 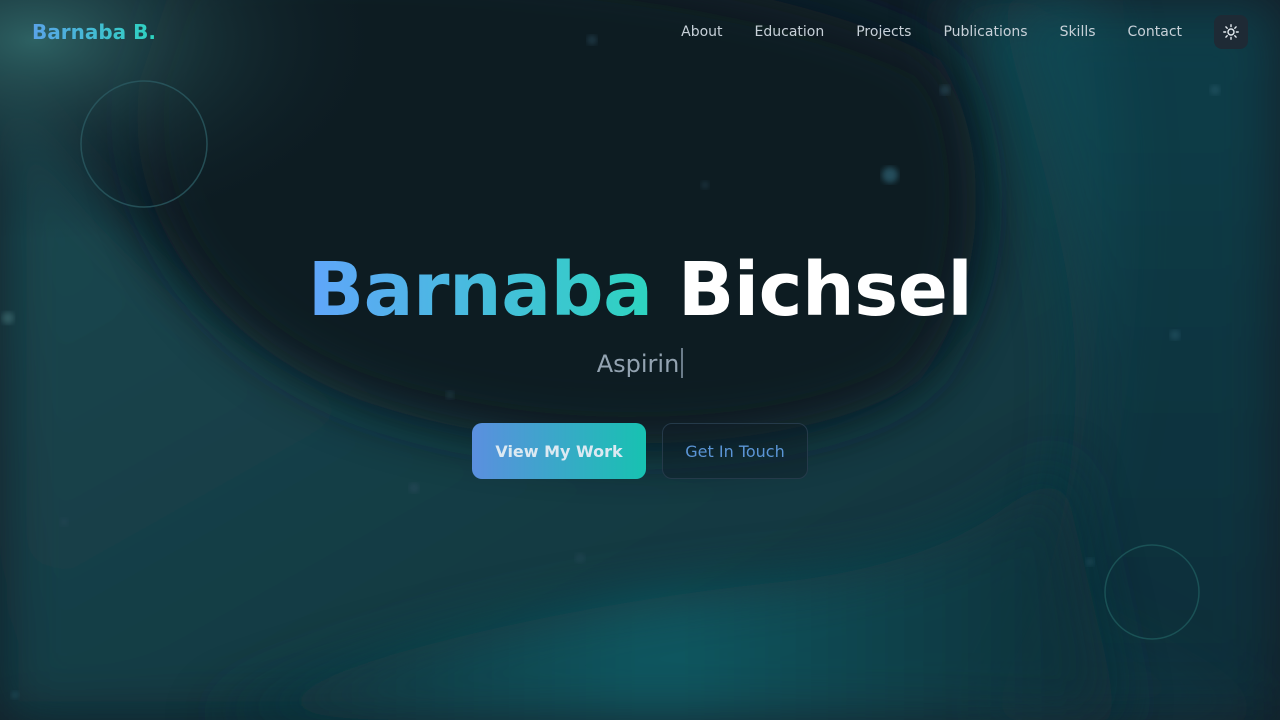 I want to click on typing-cursor, so click(x=682, y=363).